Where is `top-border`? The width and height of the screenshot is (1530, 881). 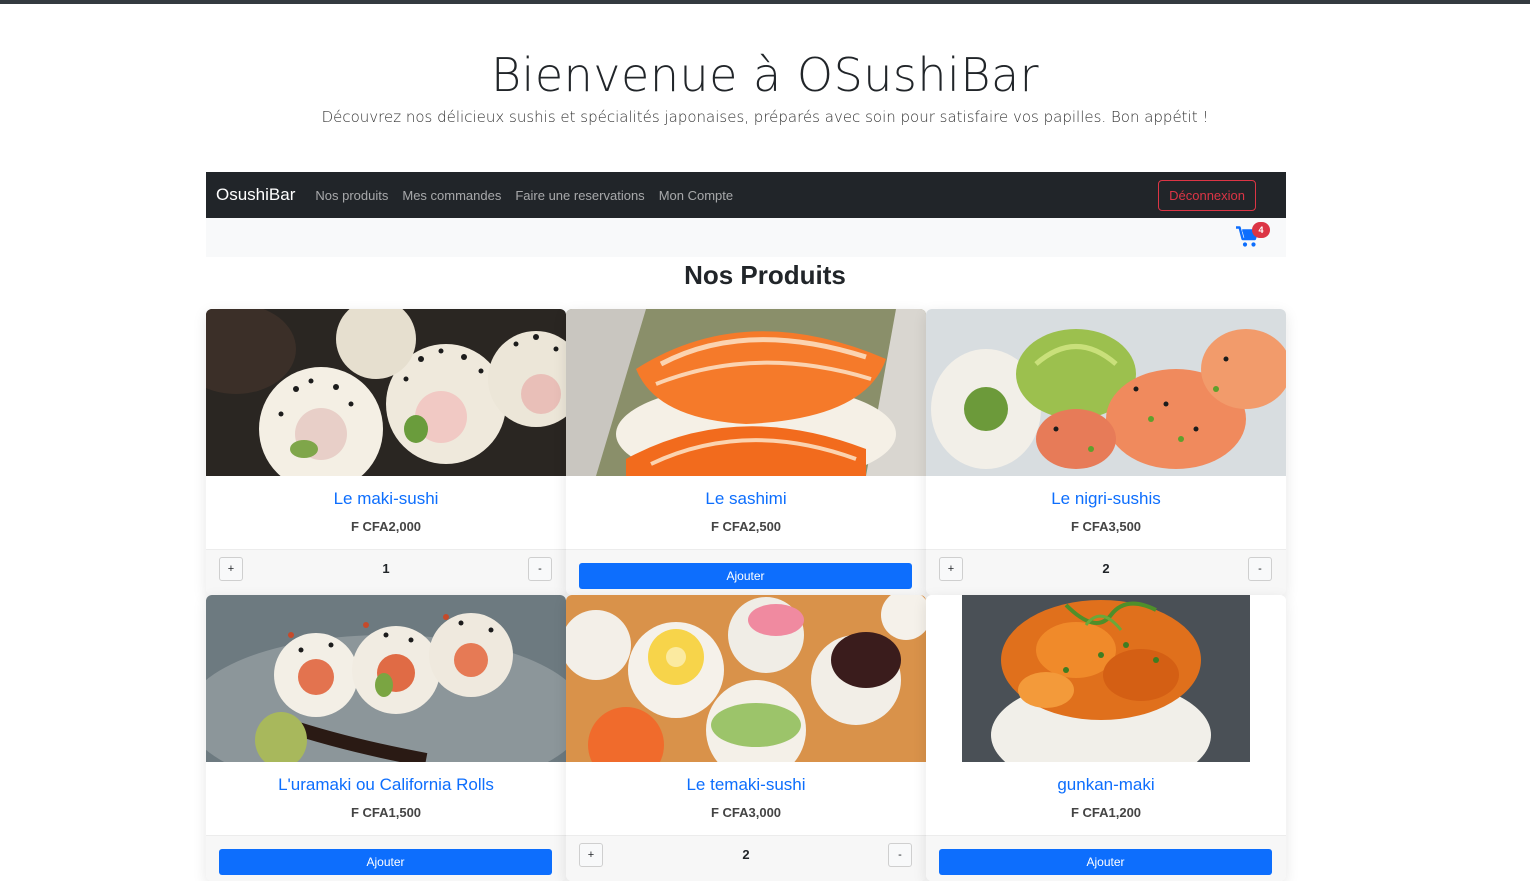 top-border is located at coordinates (765, 2).